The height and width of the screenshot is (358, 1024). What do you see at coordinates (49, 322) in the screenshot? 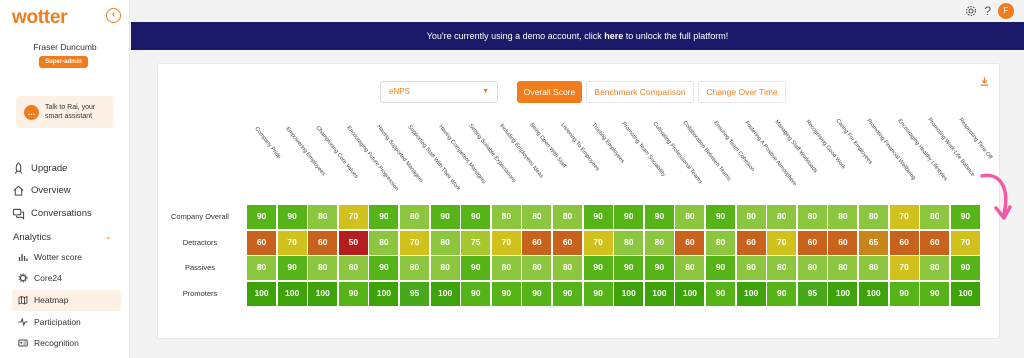
I see `nav-participation: Participation` at bounding box center [49, 322].